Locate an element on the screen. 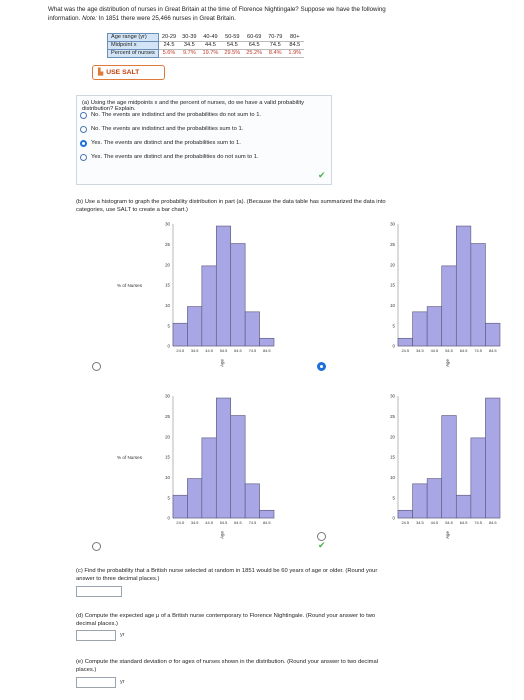 This screenshot has width=524, height=700. histogram-radio-2-selected is located at coordinates (321, 366).